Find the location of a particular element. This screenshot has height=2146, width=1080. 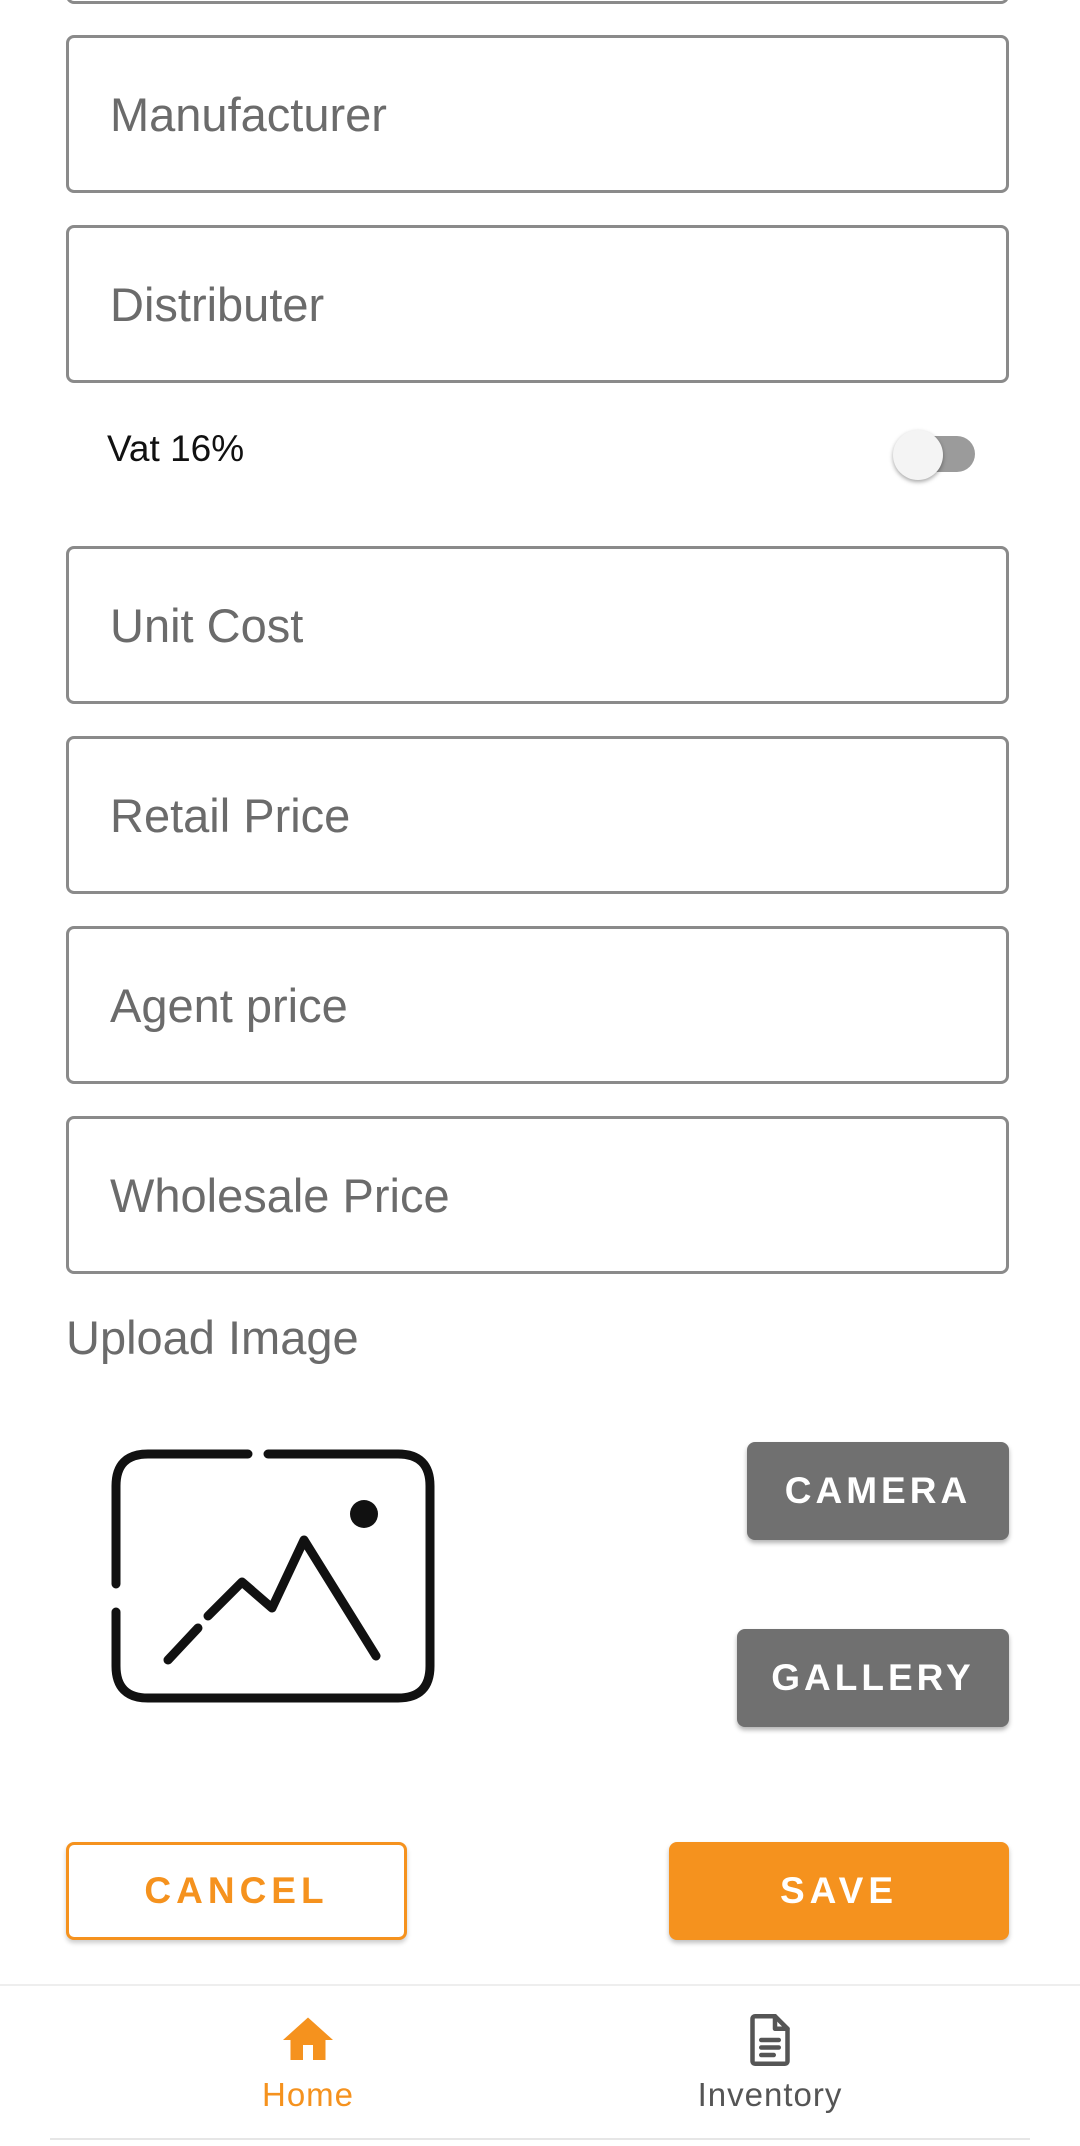

document-icon is located at coordinates (770, 2040).